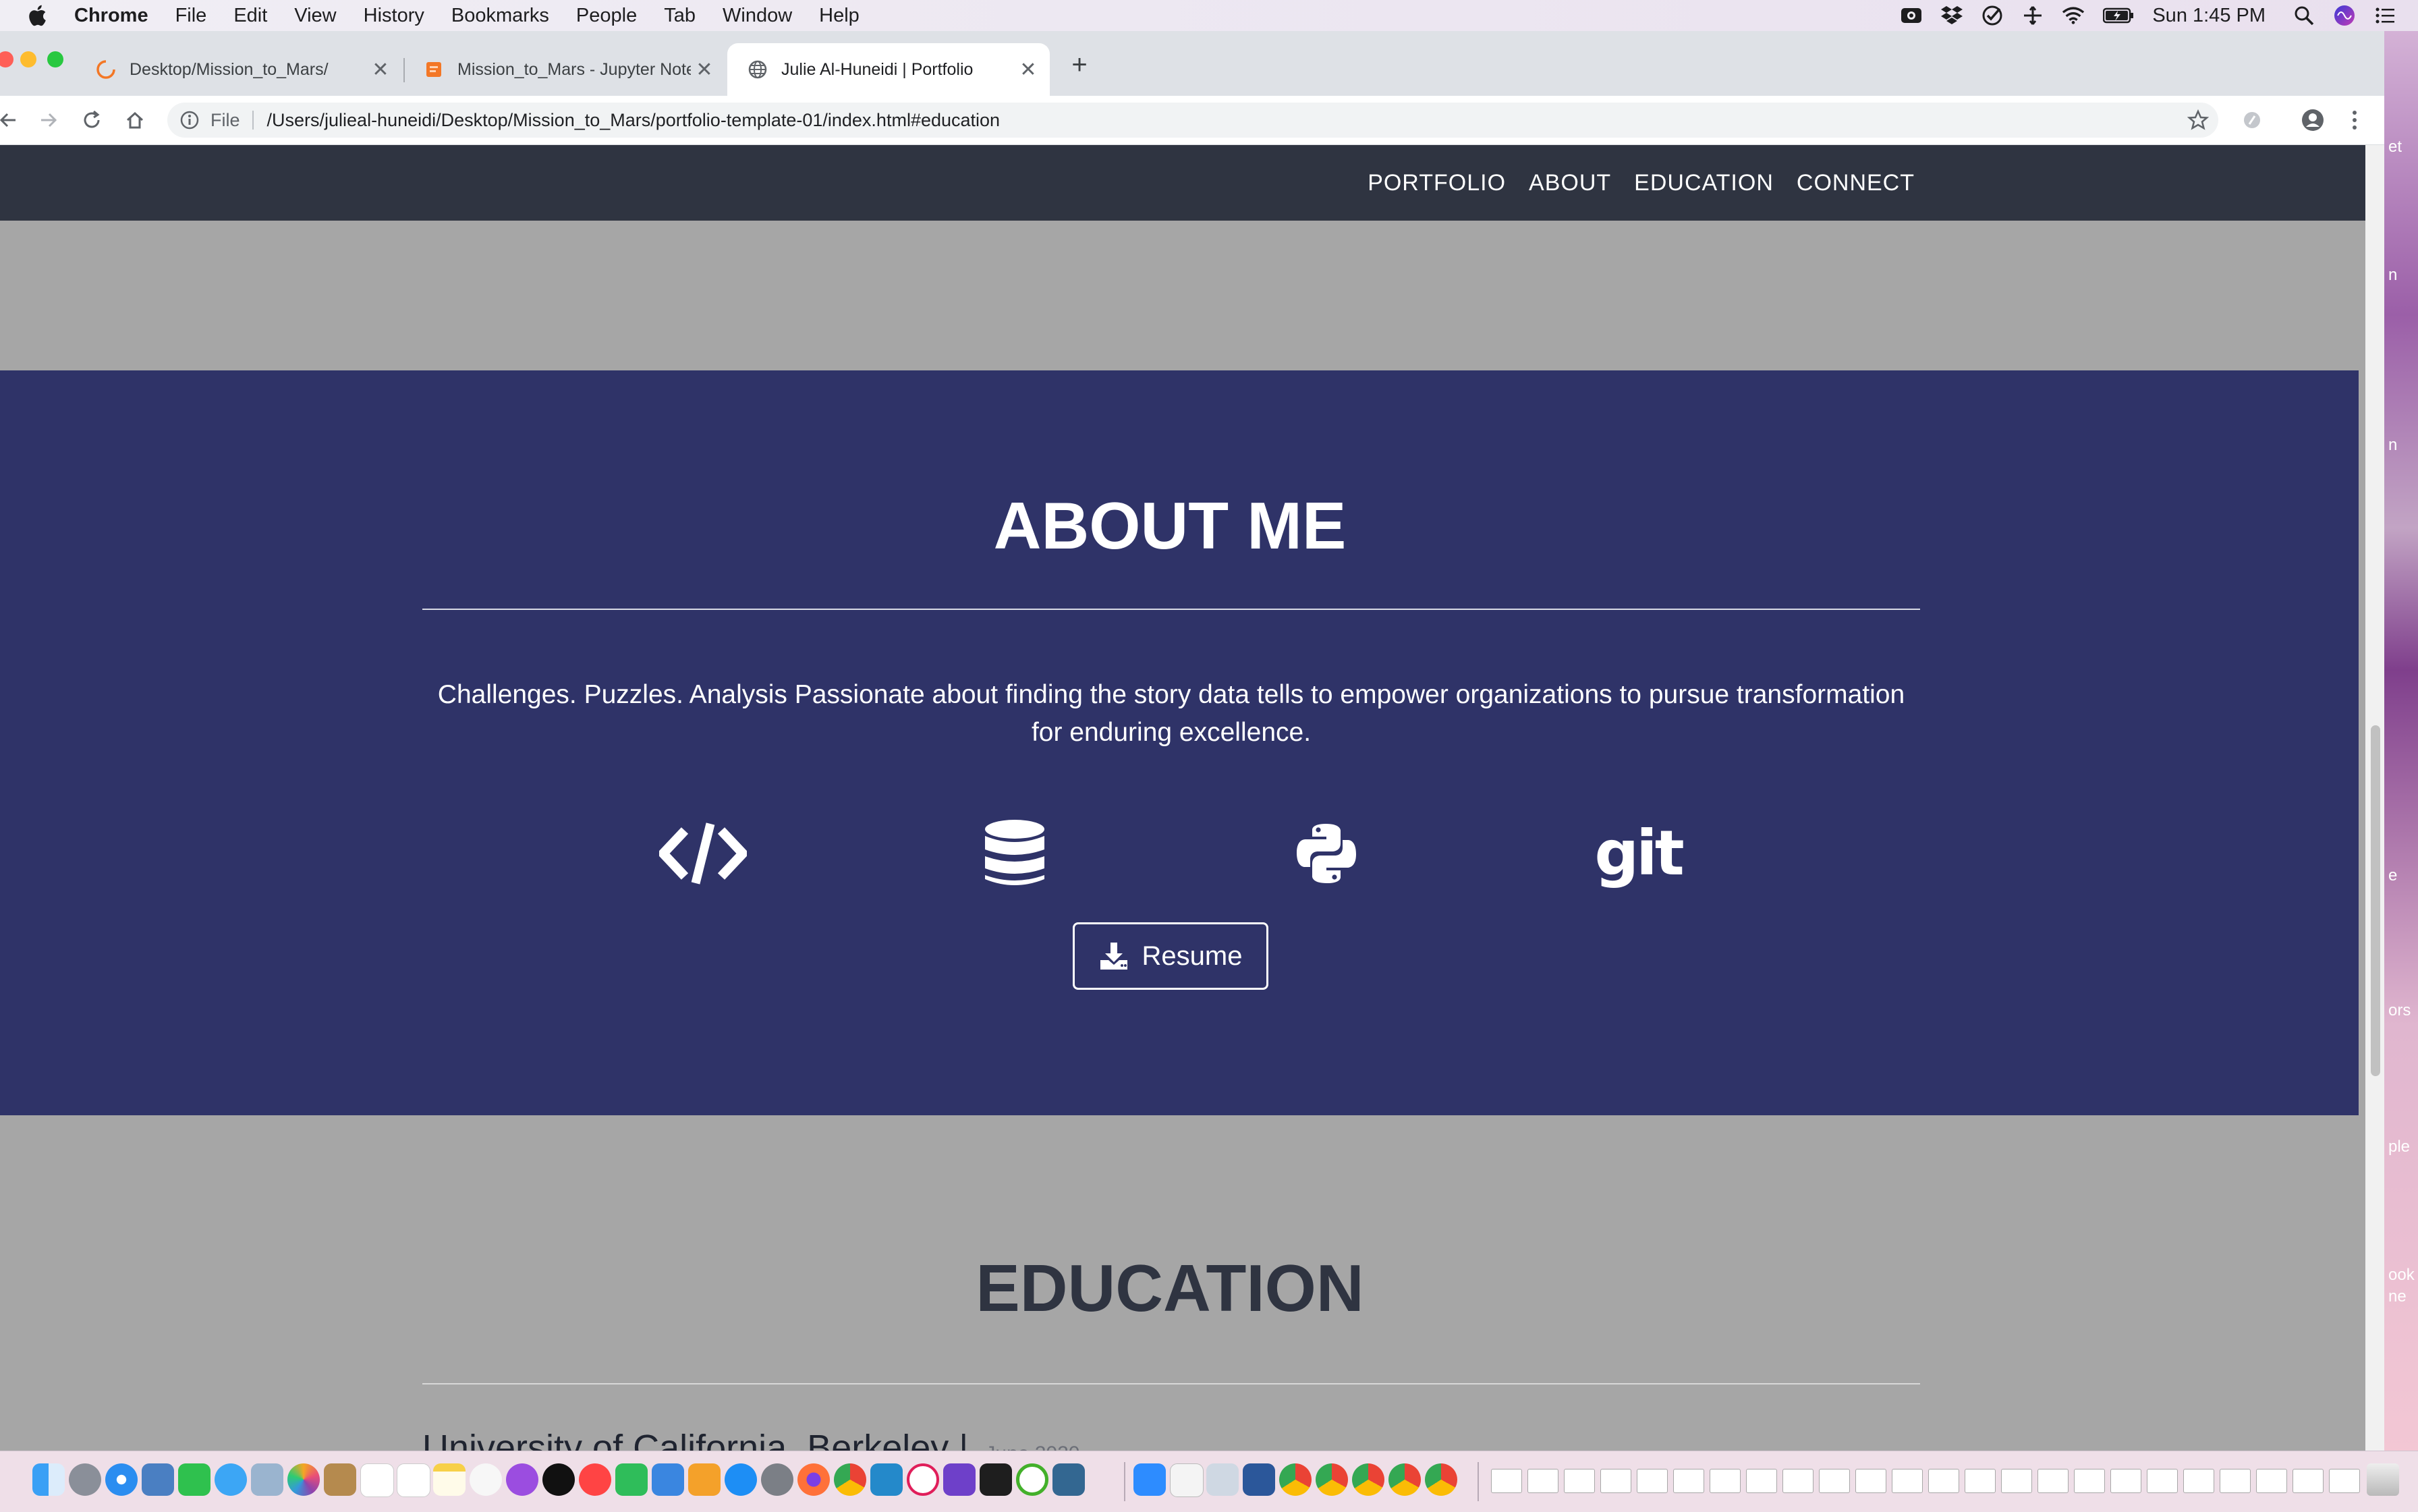 This screenshot has height=1512, width=2418. What do you see at coordinates (135, 120) in the screenshot?
I see `home-button` at bounding box center [135, 120].